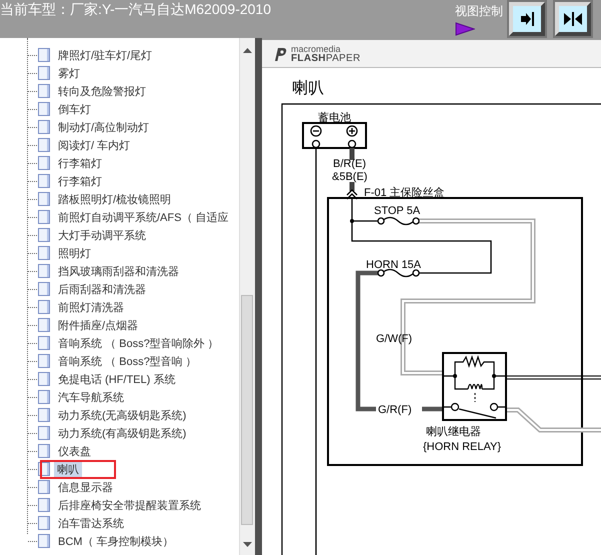 The image size is (601, 555). Describe the element at coordinates (394, 265) in the screenshot. I see `diagram-label: HORN 15A` at that location.